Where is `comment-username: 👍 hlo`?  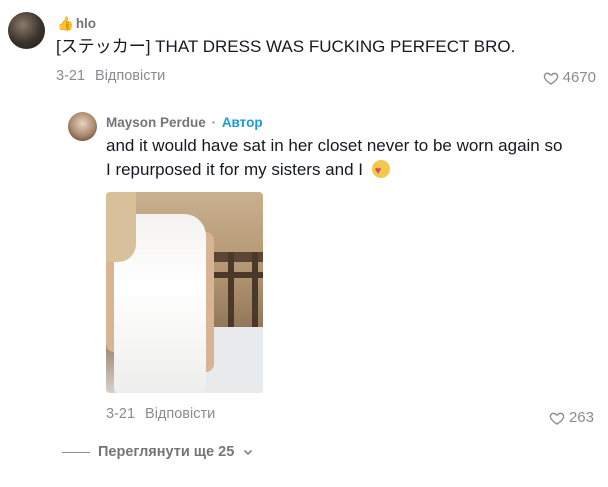 comment-username: 👍 hlo is located at coordinates (76, 24).